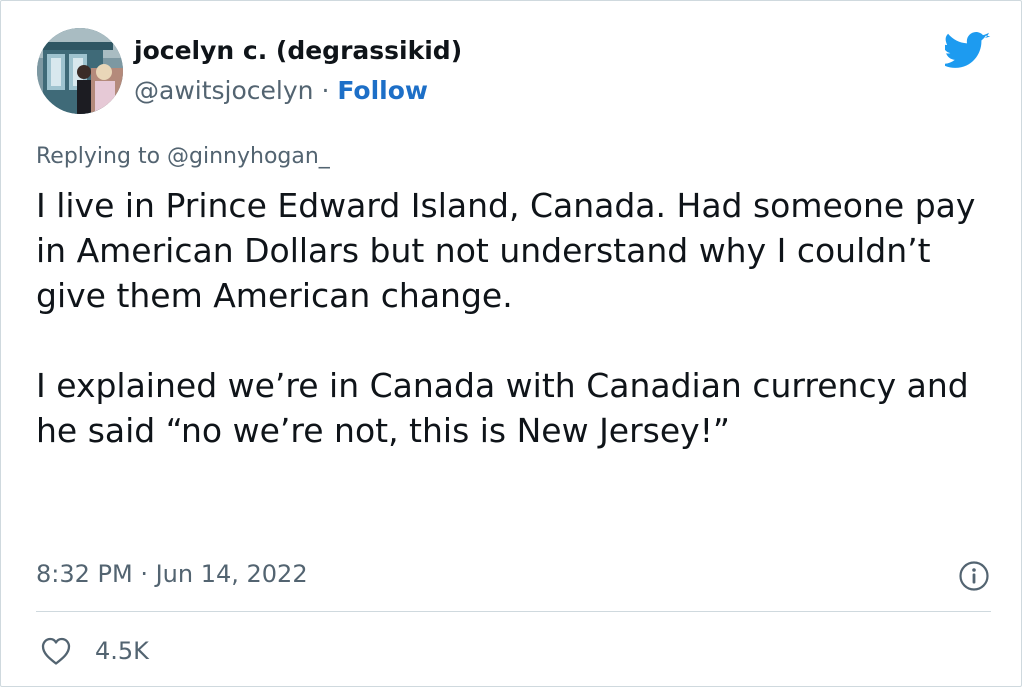  What do you see at coordinates (513, 611) in the screenshot?
I see `tweet-divider` at bounding box center [513, 611].